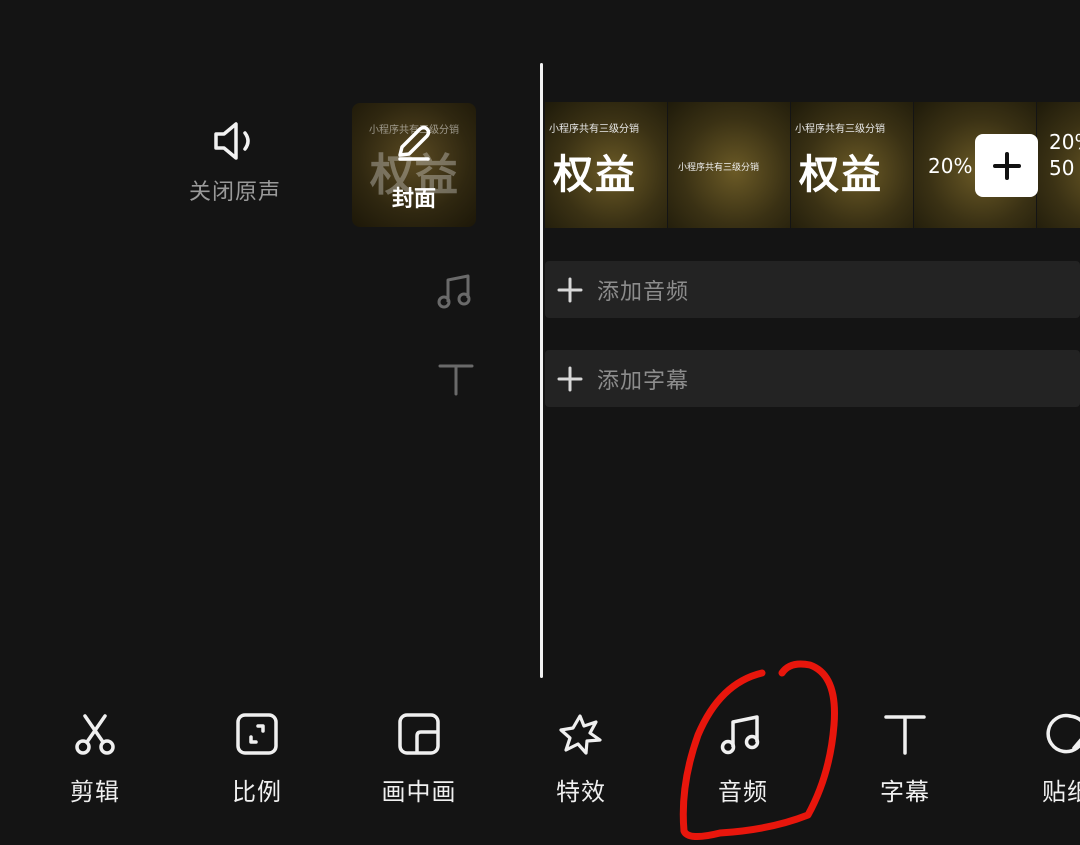  I want to click on scissors-icon, so click(95, 734).